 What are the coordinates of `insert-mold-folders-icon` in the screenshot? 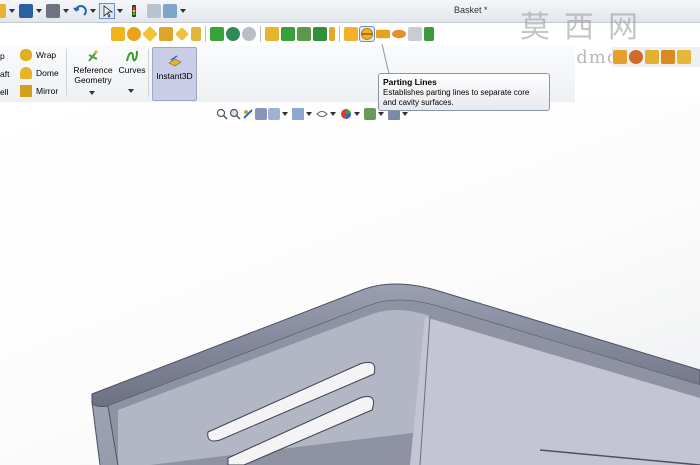 It's located at (415, 34).